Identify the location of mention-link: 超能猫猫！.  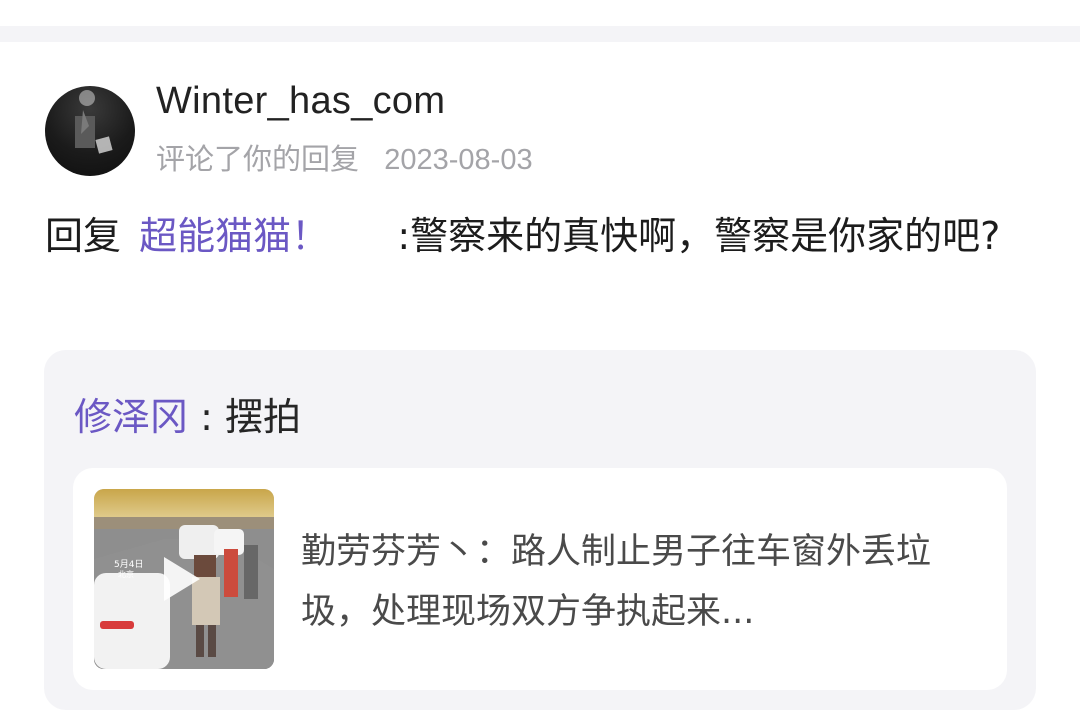
(234, 236).